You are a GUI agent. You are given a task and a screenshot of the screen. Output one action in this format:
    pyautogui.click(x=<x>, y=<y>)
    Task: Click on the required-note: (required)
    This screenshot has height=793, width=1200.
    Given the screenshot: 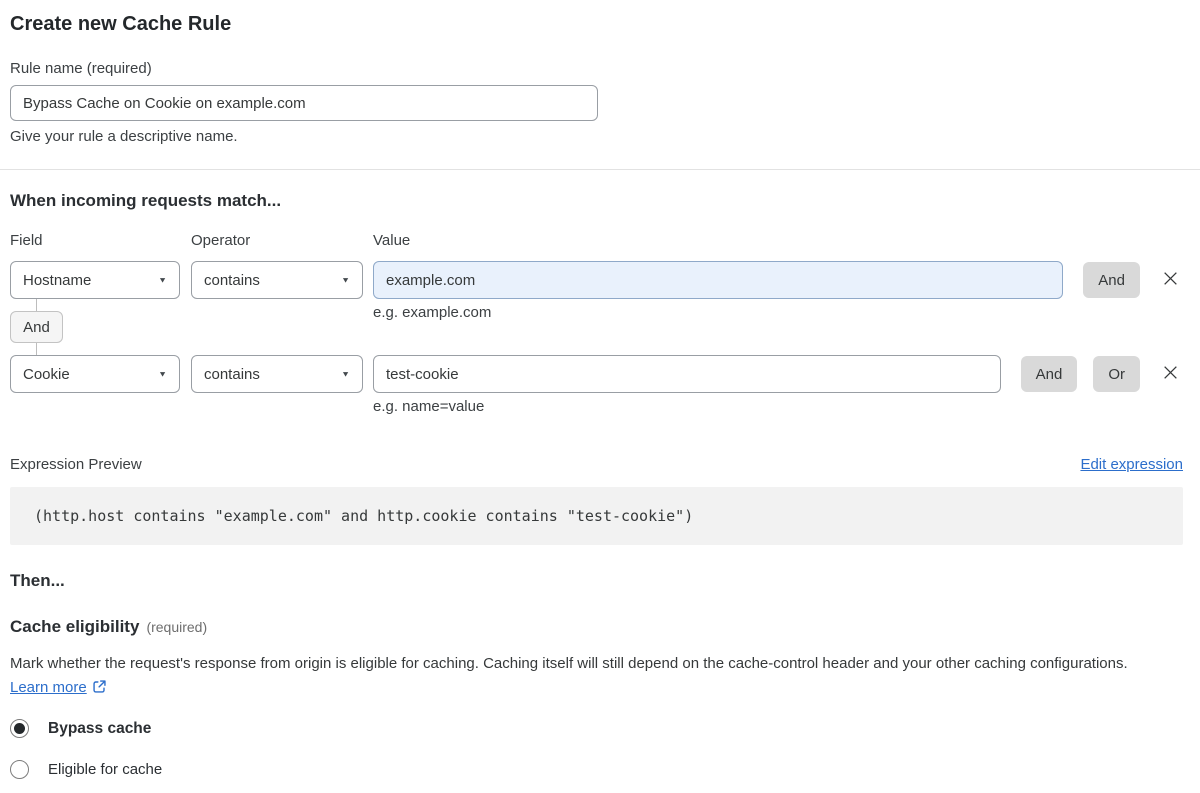 What is the action you would take?
    pyautogui.click(x=177, y=627)
    